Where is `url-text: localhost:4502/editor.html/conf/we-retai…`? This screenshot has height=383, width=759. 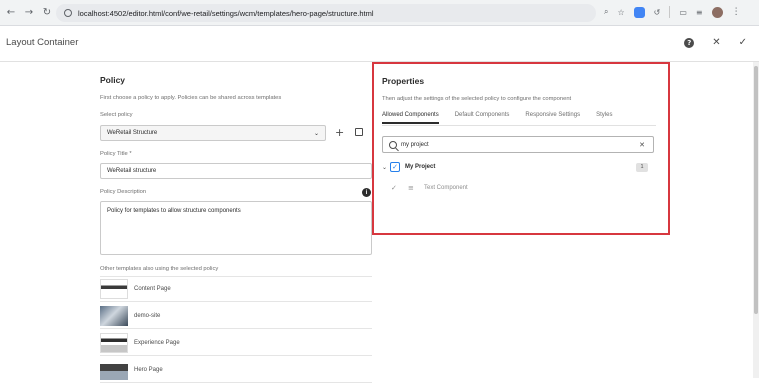 url-text: localhost:4502/editor.html/conf/we-retai… is located at coordinates (226, 13).